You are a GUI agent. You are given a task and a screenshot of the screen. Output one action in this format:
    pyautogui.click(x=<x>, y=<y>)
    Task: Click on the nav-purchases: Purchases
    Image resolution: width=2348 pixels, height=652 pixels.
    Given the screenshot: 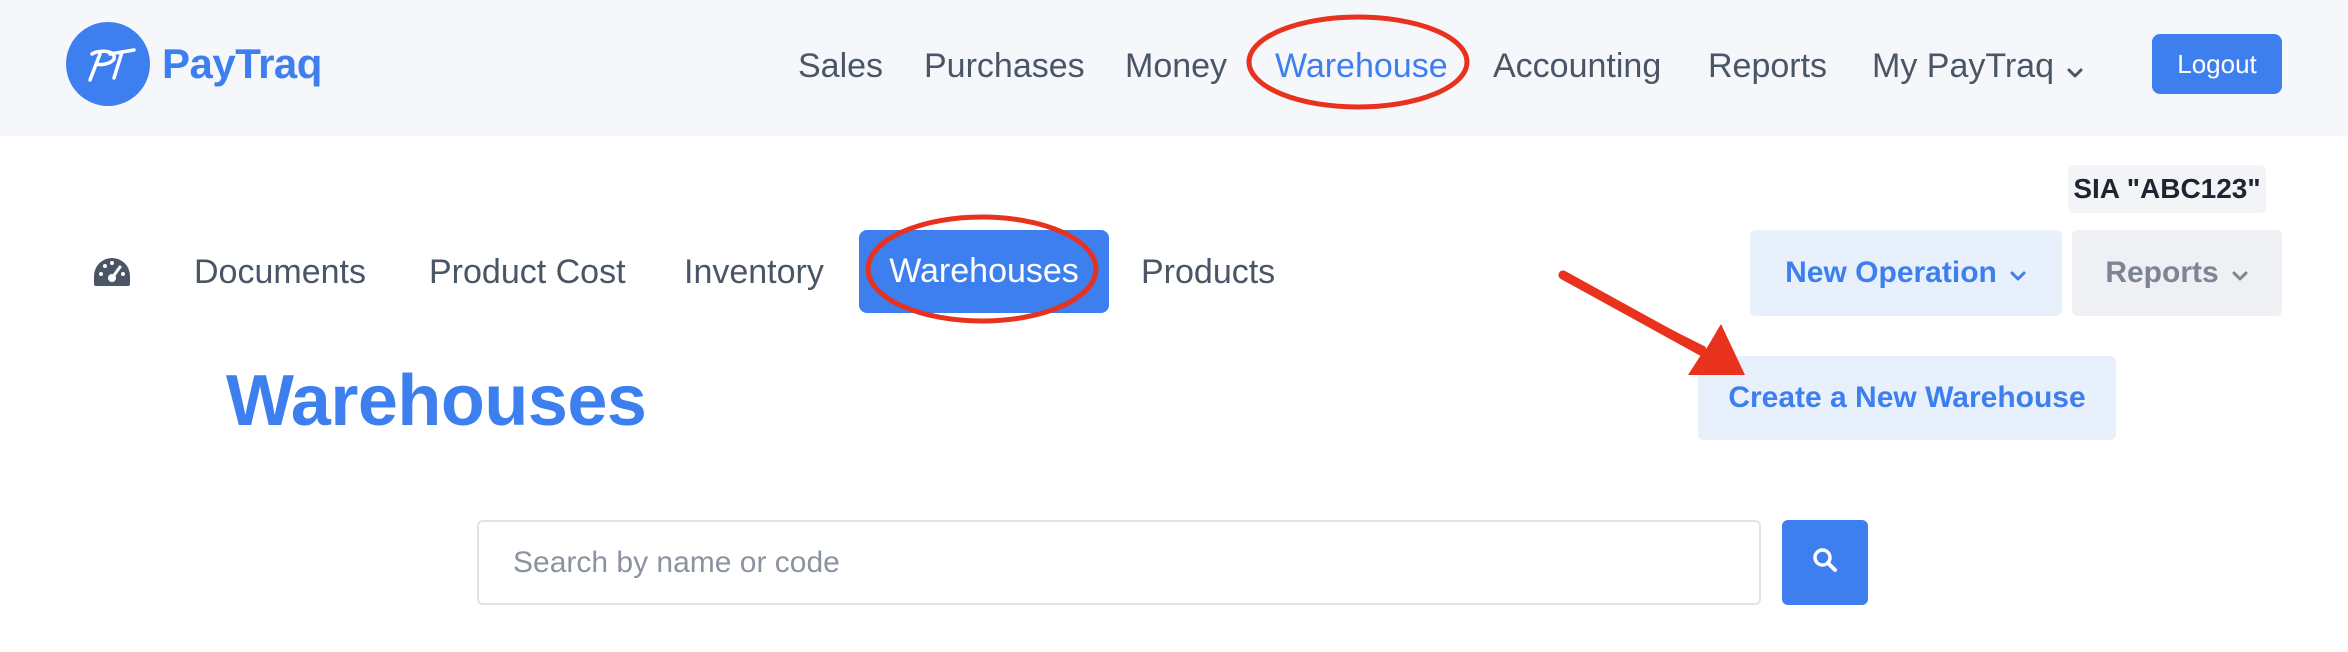 What is the action you would take?
    pyautogui.click(x=1004, y=66)
    